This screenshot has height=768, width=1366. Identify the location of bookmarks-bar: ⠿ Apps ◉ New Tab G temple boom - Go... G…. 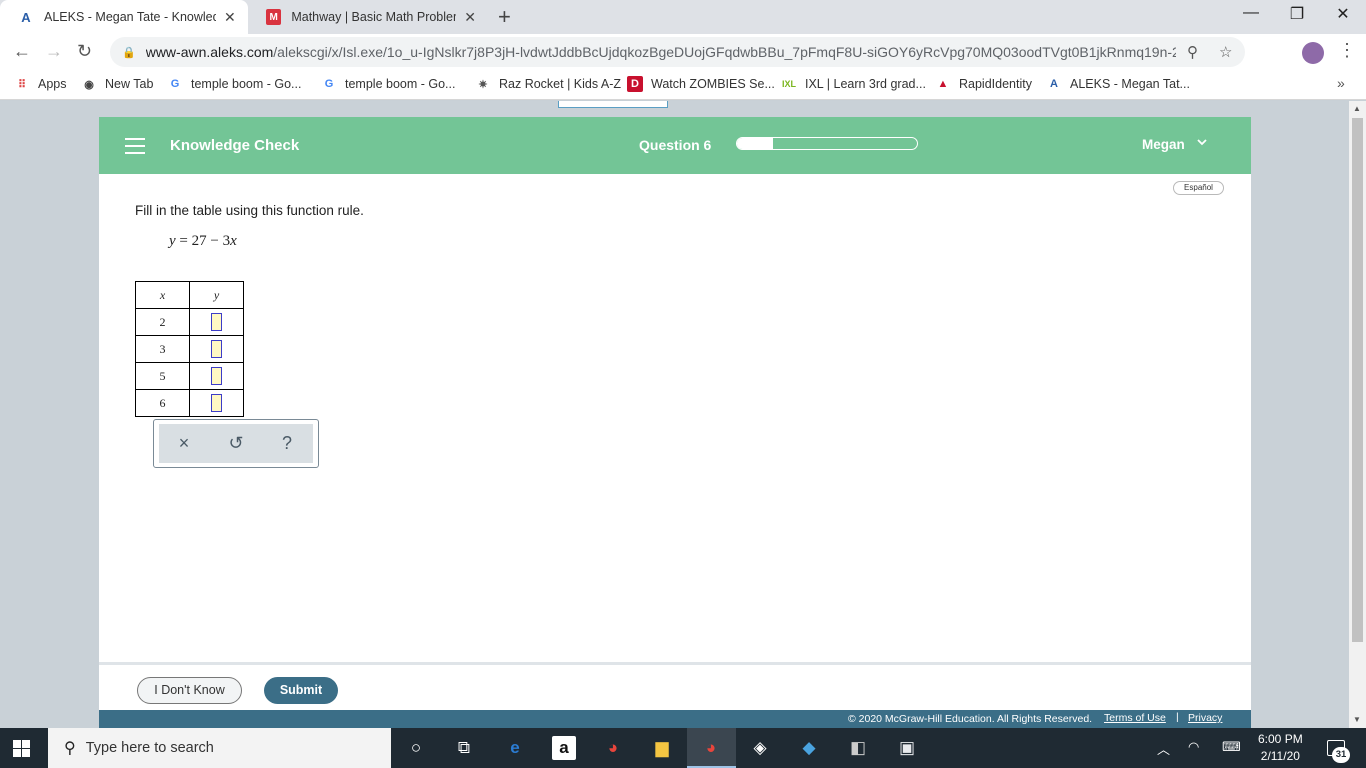
(683, 85).